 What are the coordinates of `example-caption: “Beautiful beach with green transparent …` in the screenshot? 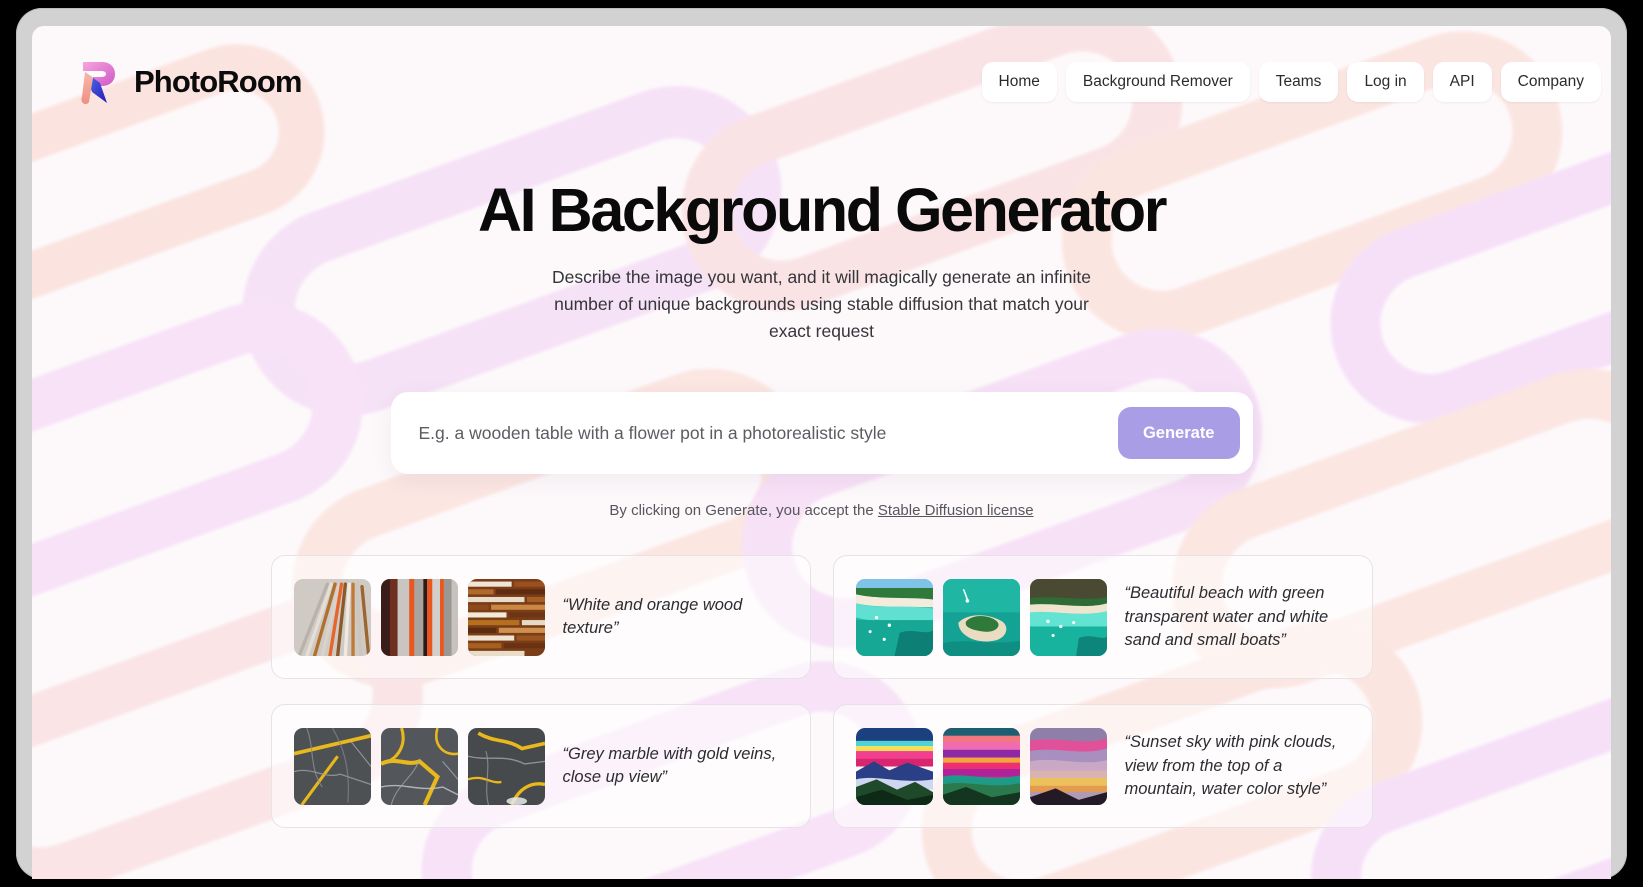 It's located at (1226, 617).